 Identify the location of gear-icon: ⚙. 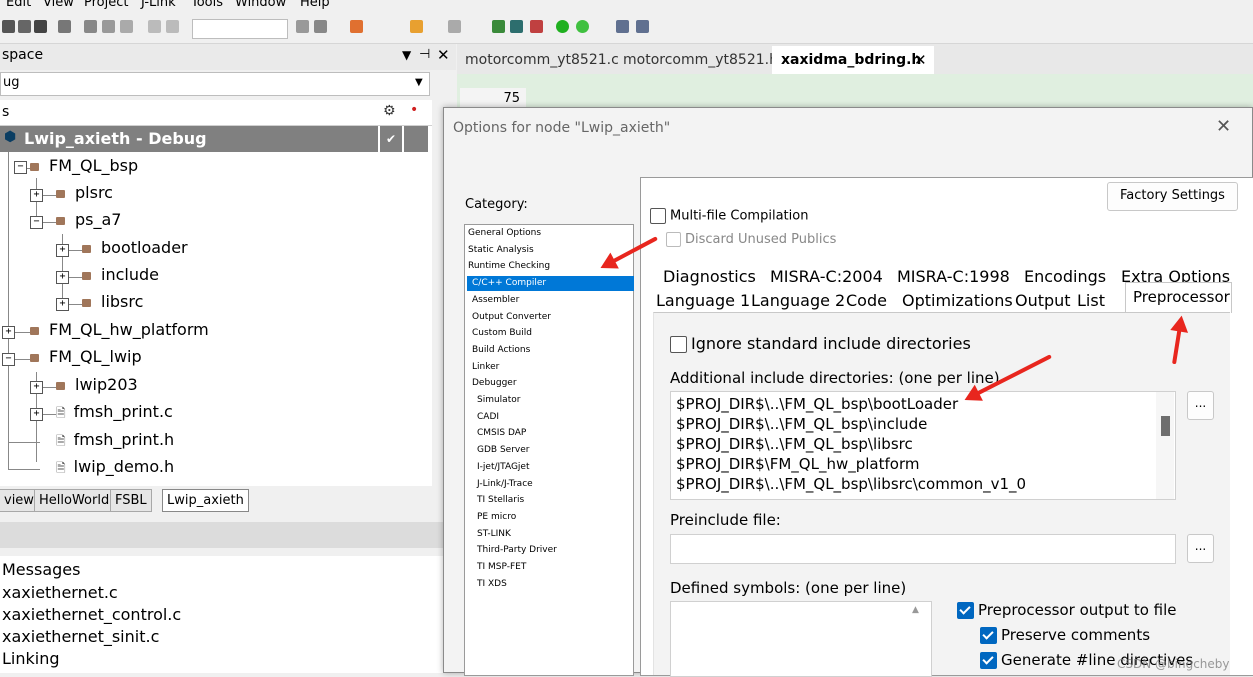
(389, 111).